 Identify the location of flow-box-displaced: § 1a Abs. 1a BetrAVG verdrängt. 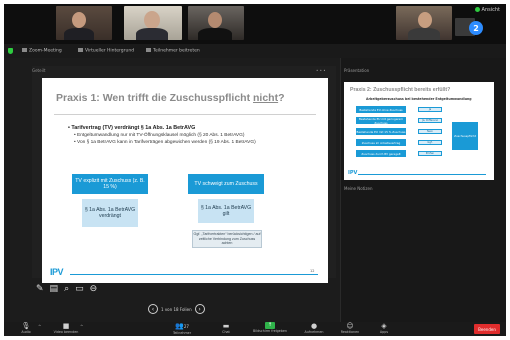
(110, 213).